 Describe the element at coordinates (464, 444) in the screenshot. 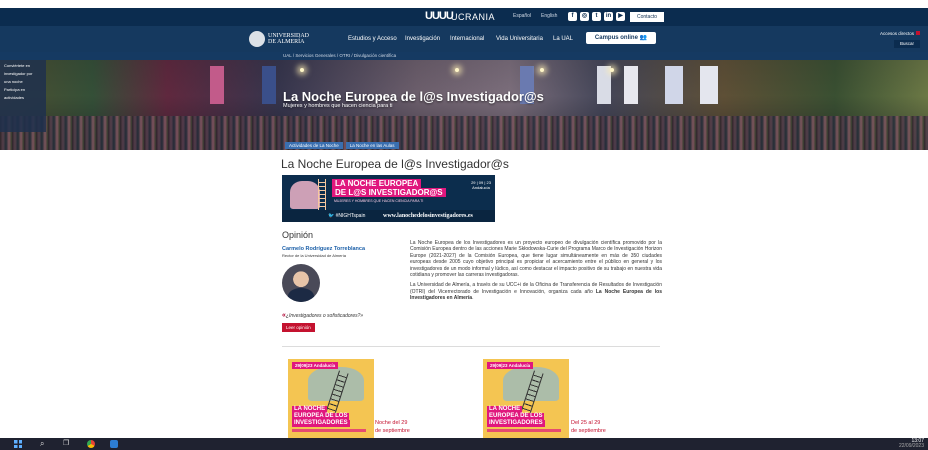

I see `os-taskbar: ⌕ ❐ 13:07 22/09/2023` at that location.